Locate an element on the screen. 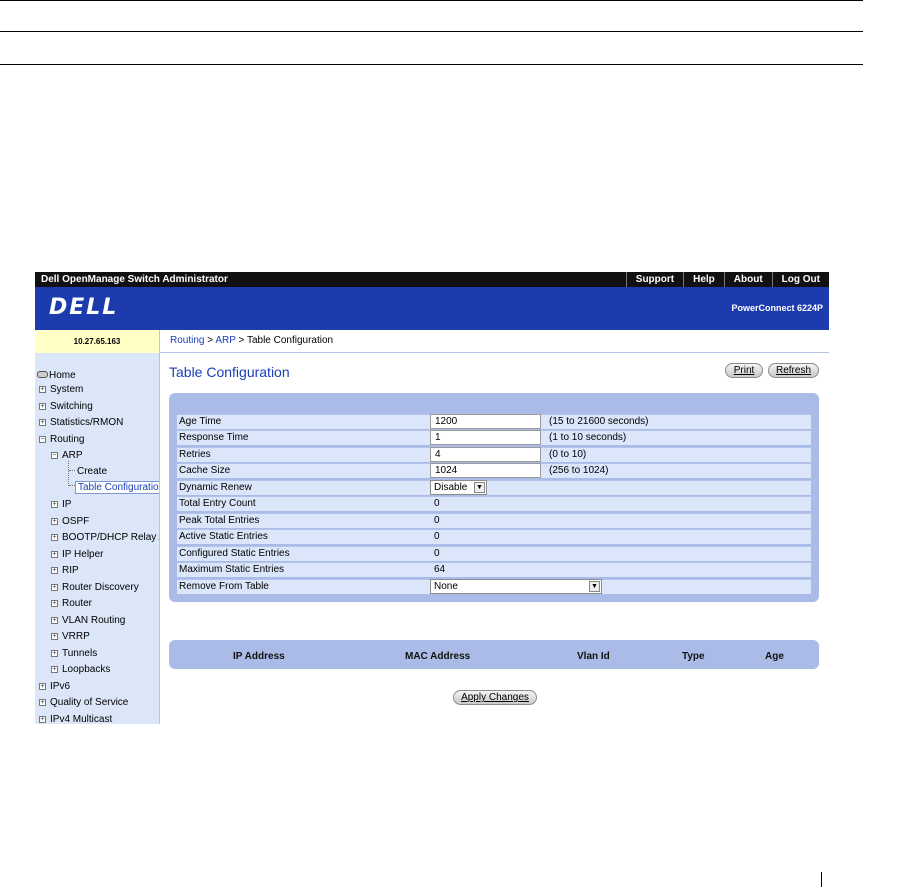  sidebar-item-ip: + IP is located at coordinates (61, 504).